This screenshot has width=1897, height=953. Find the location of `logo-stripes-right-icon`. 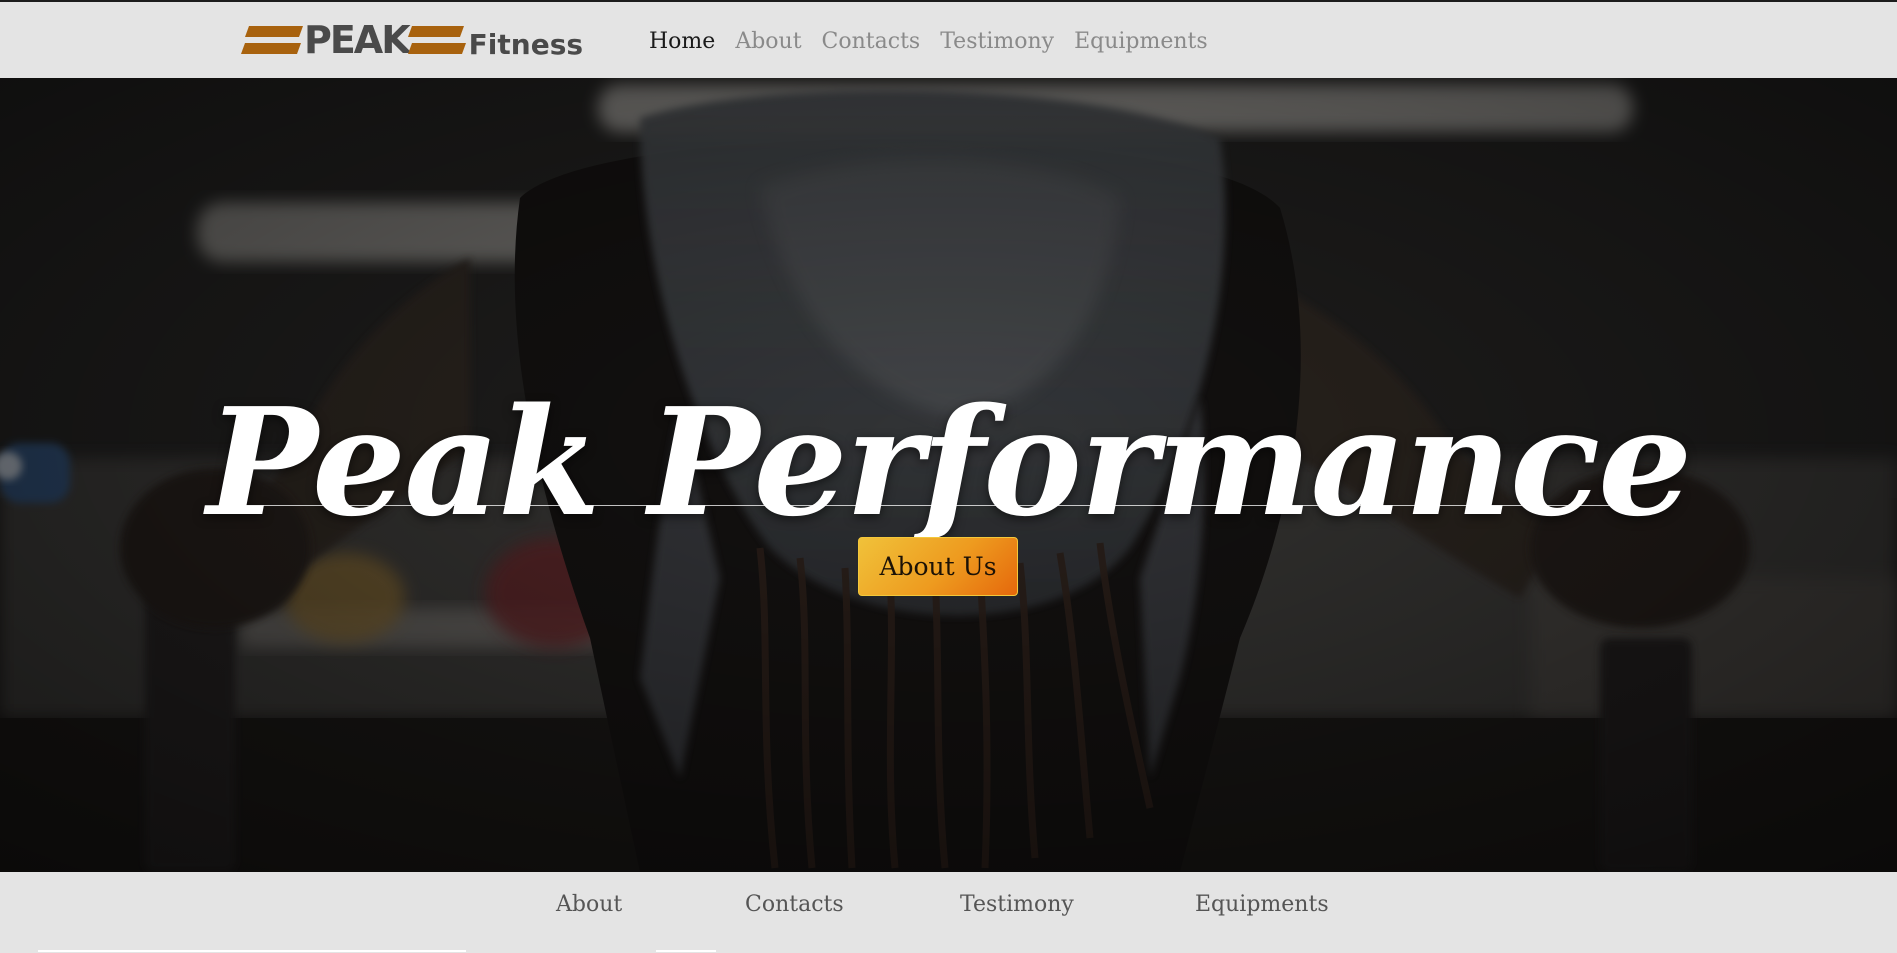

logo-stripes-right-icon is located at coordinates (436, 40).